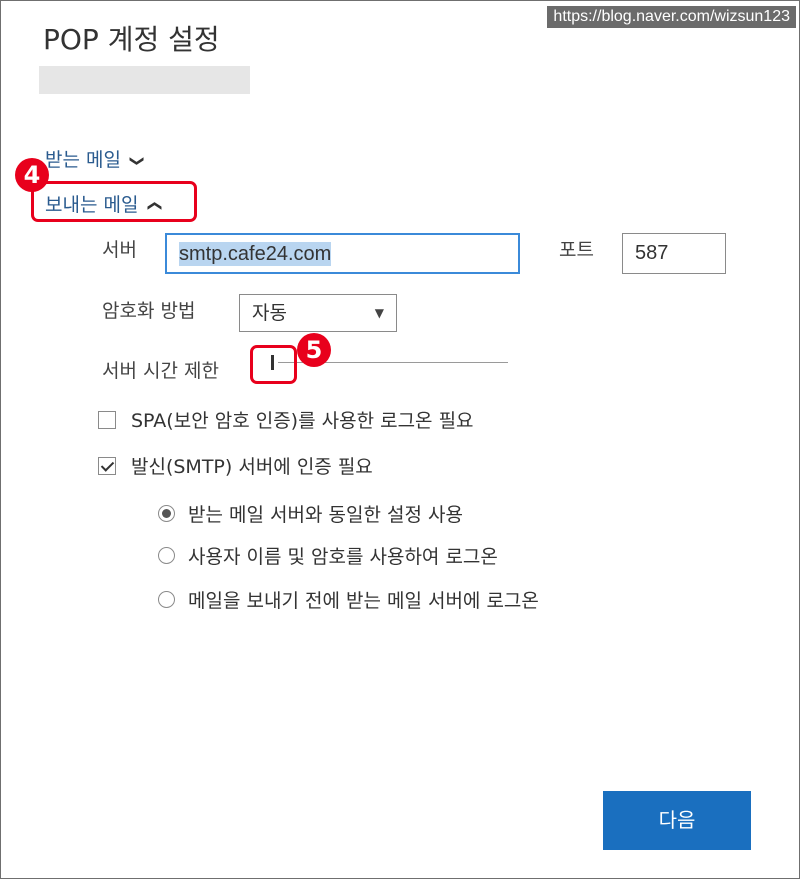  Describe the element at coordinates (149, 311) in the screenshot. I see `encryption-label: 암호화 방법` at that location.